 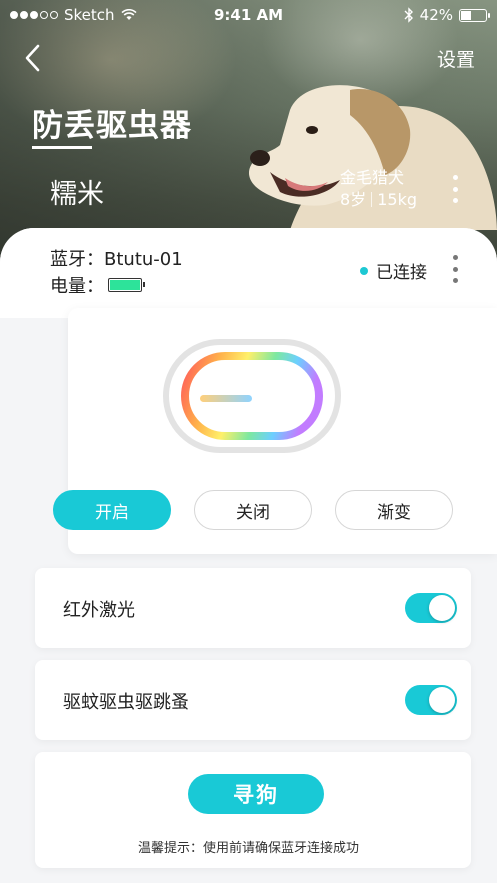 What do you see at coordinates (253, 700) in the screenshot?
I see `toggle-card-repellent: 驱蚊驱虫驱跳蚤` at bounding box center [253, 700].